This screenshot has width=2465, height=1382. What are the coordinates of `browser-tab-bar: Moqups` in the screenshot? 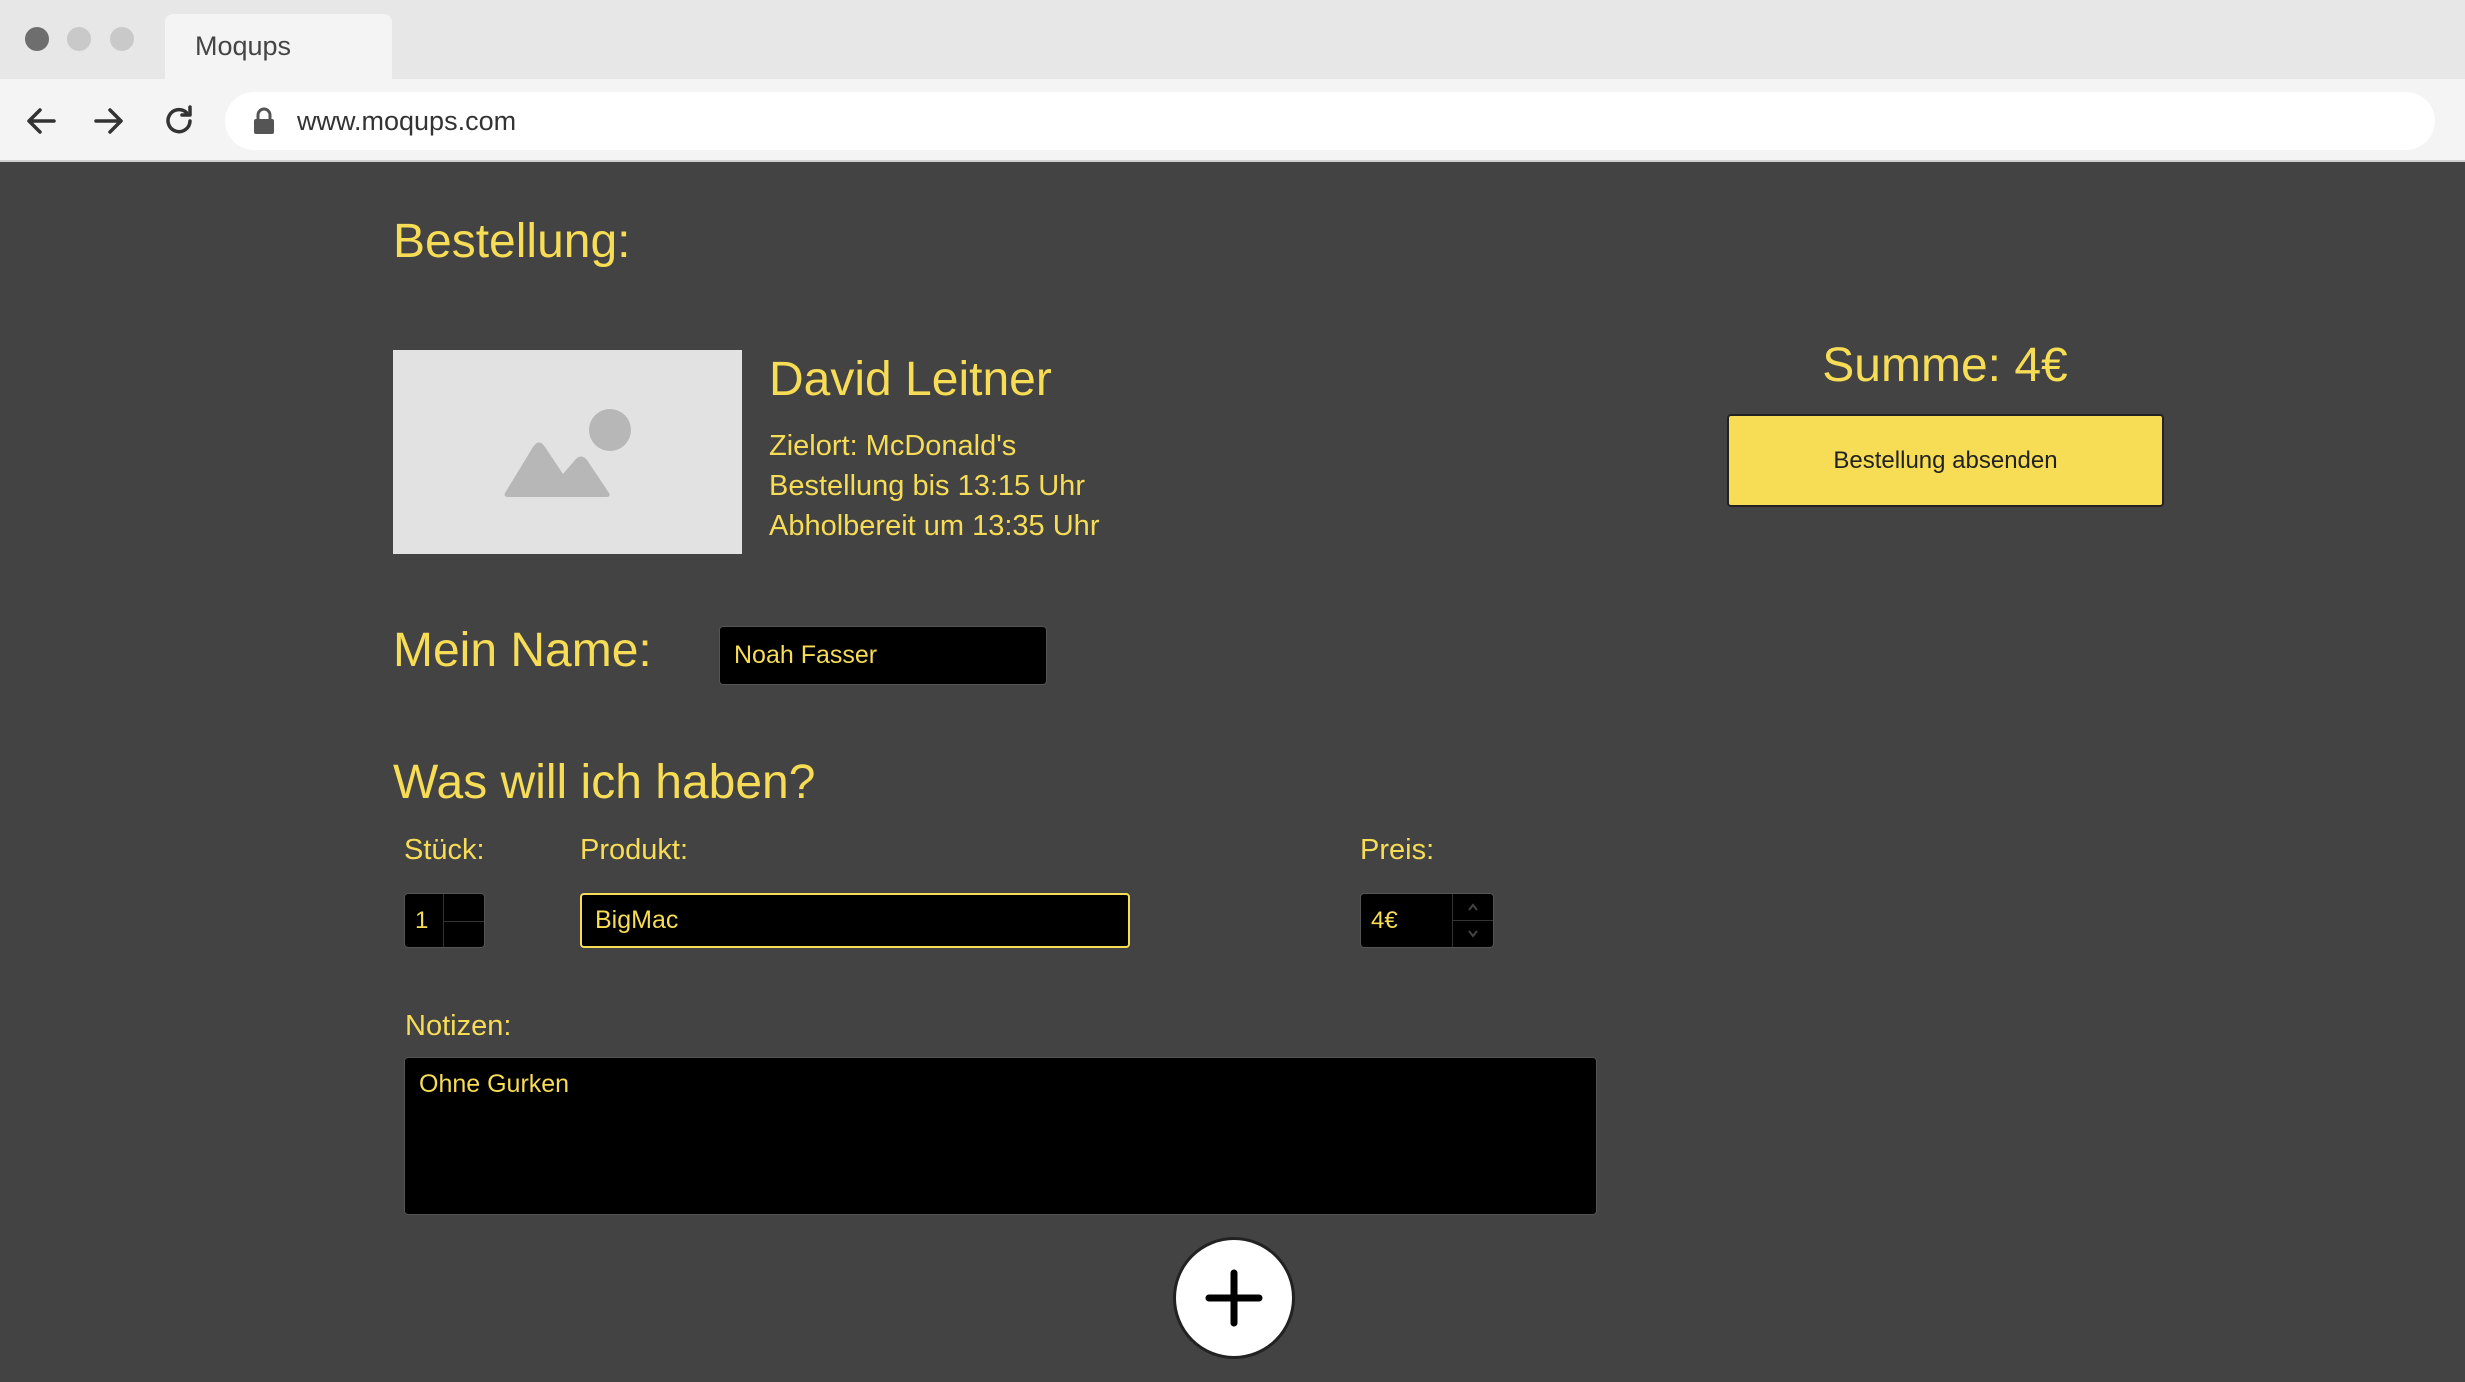 It's located at (1232, 39).